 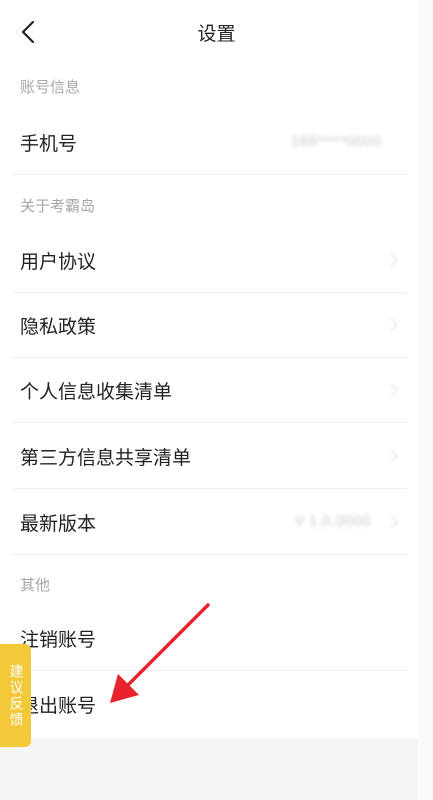 What do you see at coordinates (160, 653) in the screenshot?
I see `annotation-arrow-icon` at bounding box center [160, 653].